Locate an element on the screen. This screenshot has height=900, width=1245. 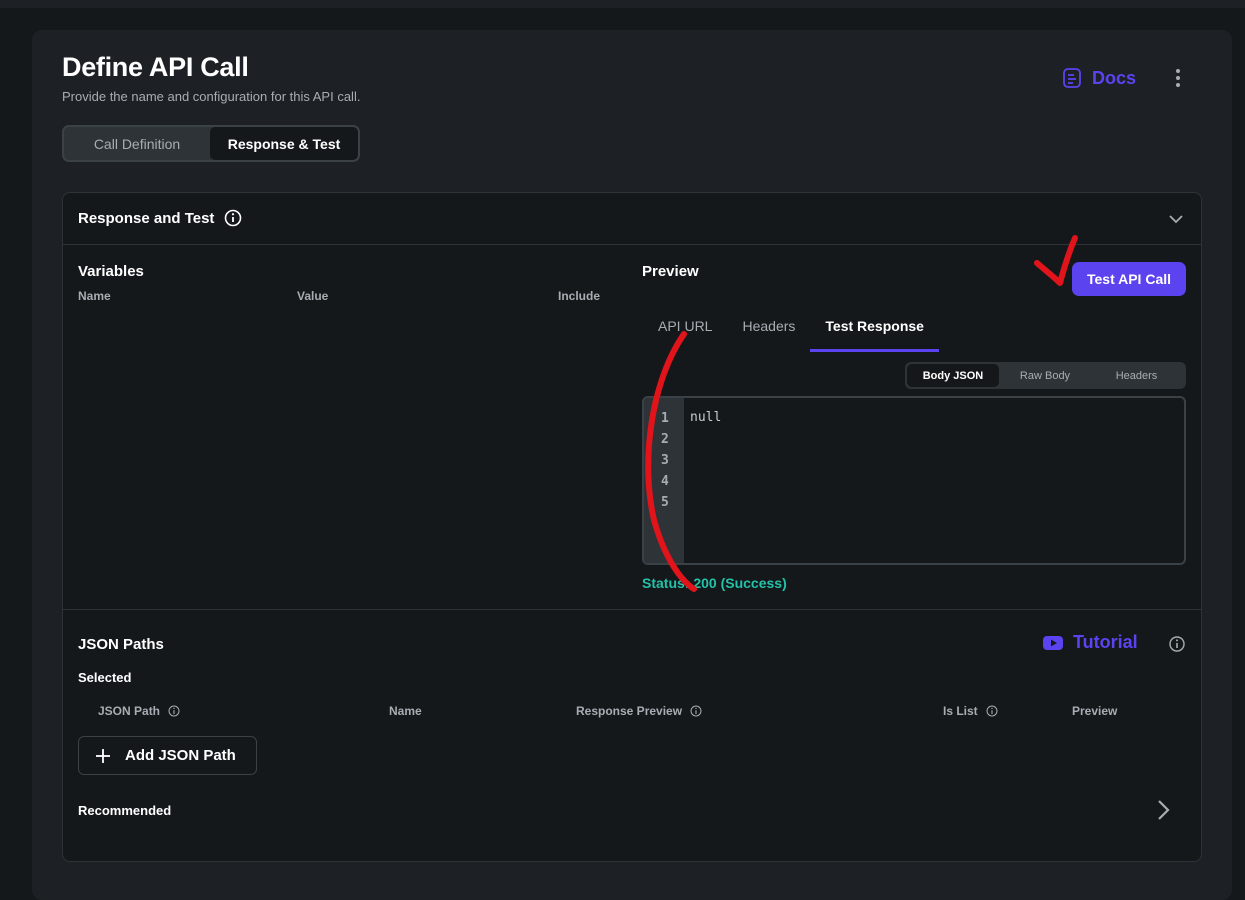
tutorial-label: Tutorial is located at coordinates (1105, 642).